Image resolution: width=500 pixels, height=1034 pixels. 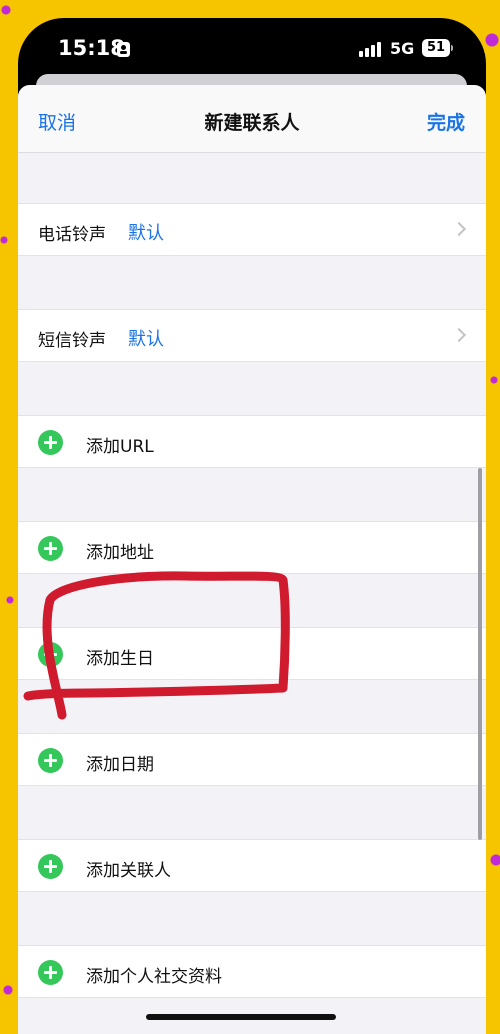 What do you see at coordinates (91, 48) in the screenshot?
I see `status-time: 15:18` at bounding box center [91, 48].